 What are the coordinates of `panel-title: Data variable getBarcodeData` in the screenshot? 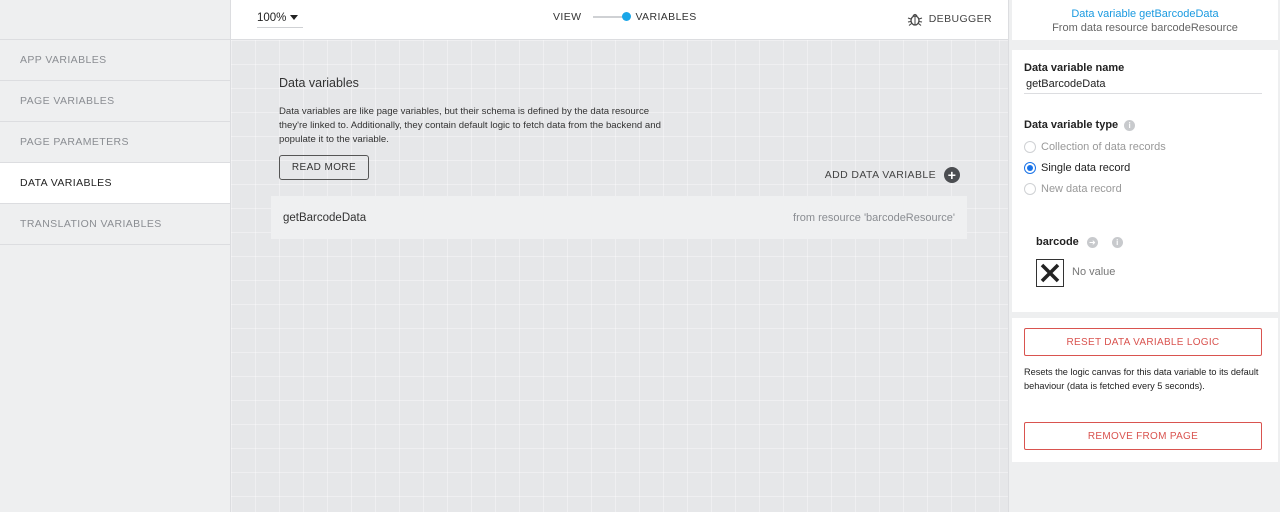 It's located at (1145, 14).